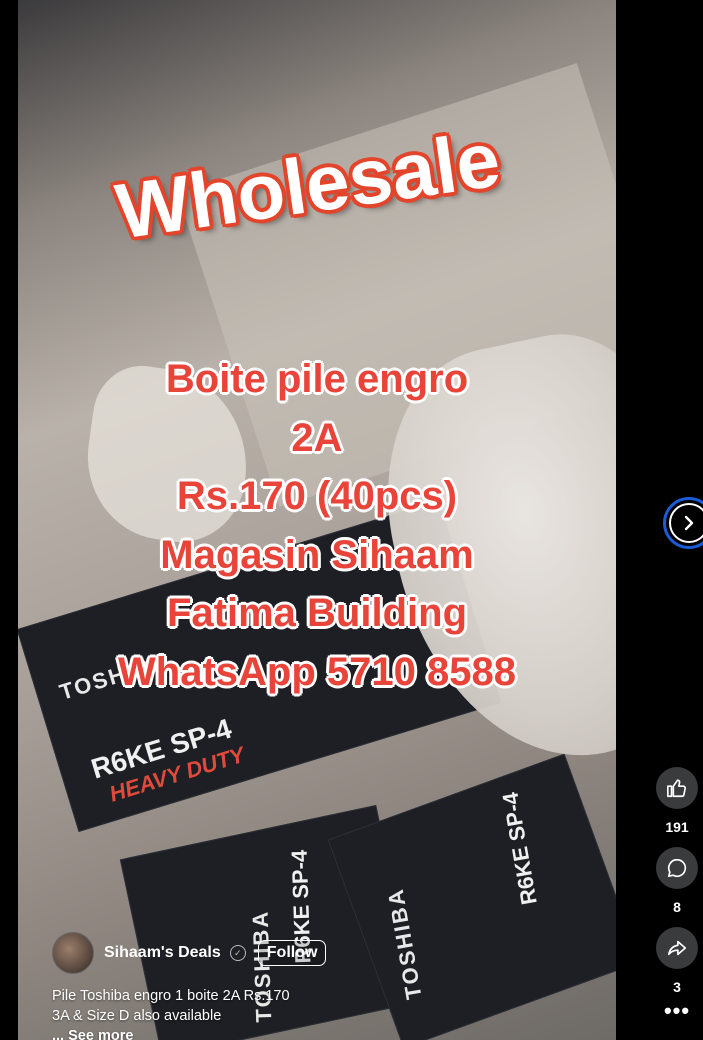 This screenshot has width=703, height=1040. I want to click on overlay-line: WhatsApp 5710 8588, so click(317, 671).